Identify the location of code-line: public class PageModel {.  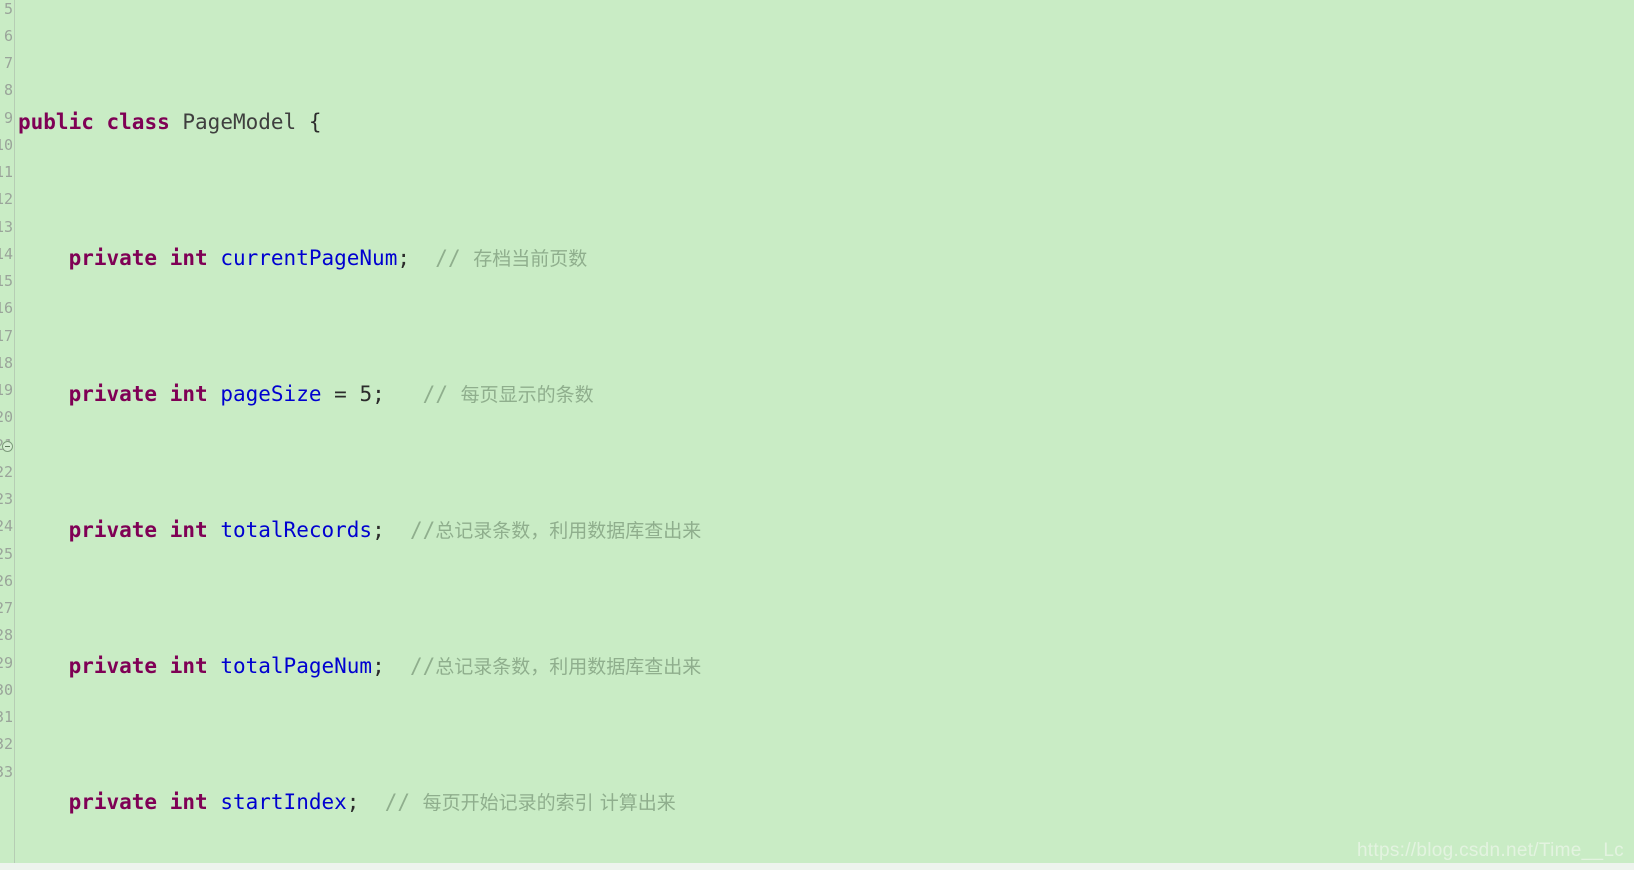
(826, 122).